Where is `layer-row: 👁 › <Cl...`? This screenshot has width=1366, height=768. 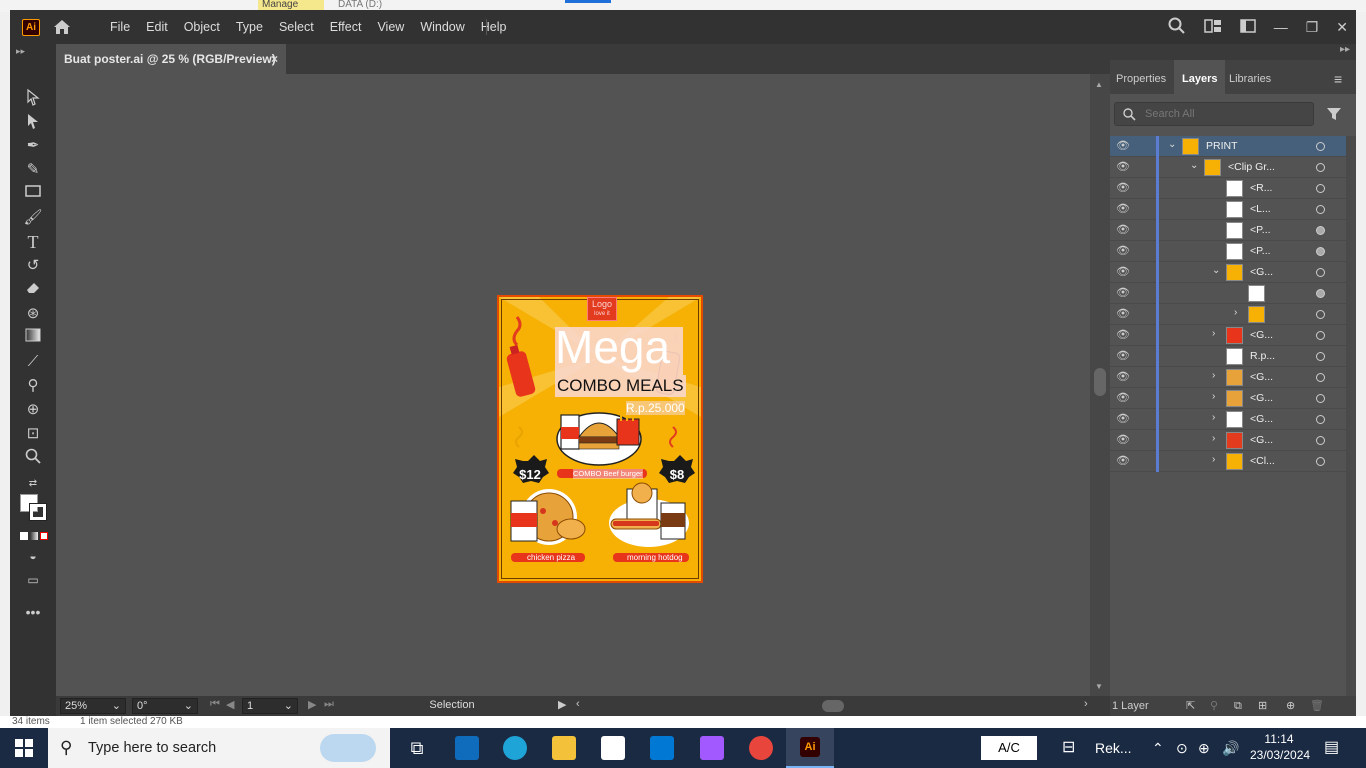
layer-row: 👁 › <Cl... is located at coordinates (1228, 461).